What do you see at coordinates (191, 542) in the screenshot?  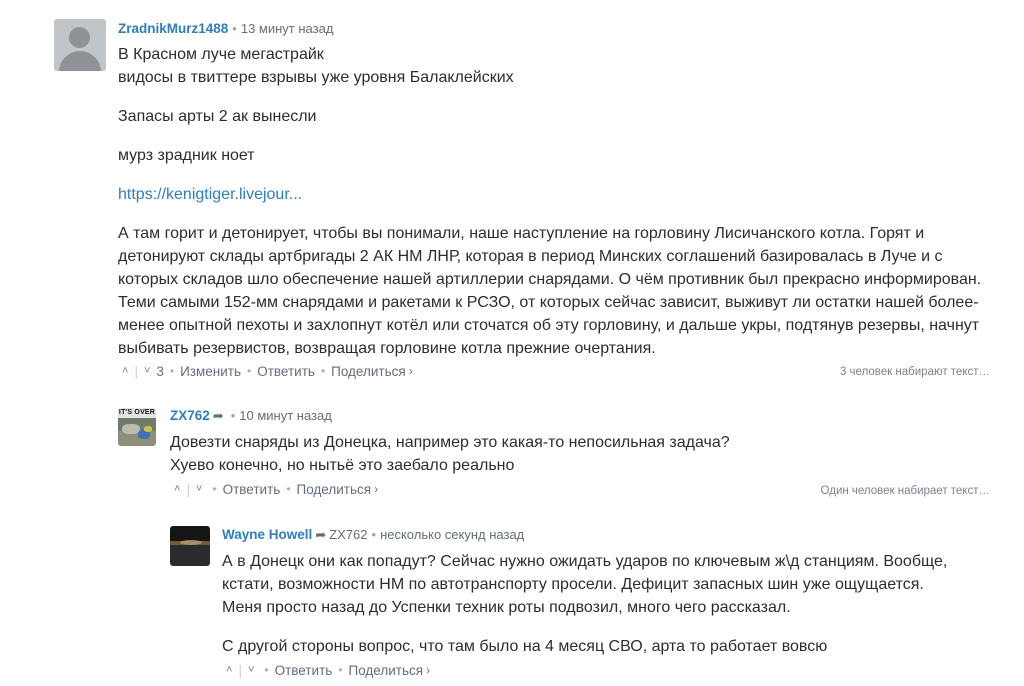 I see `avatar-image-shape` at bounding box center [191, 542].